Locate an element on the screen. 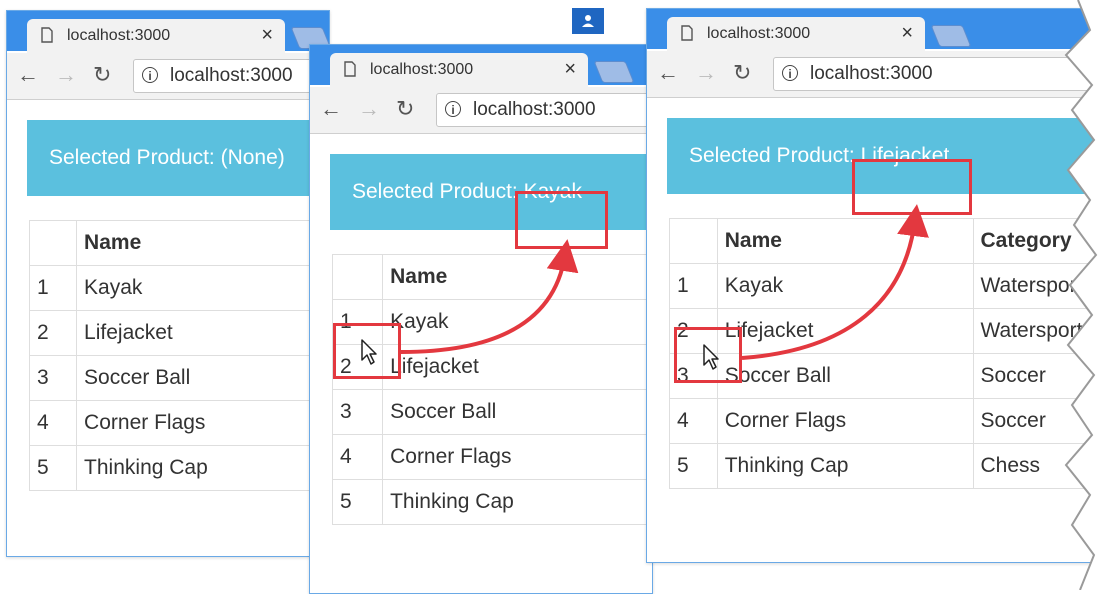 The width and height of the screenshot is (1102, 594). user-icon is located at coordinates (588, 21).